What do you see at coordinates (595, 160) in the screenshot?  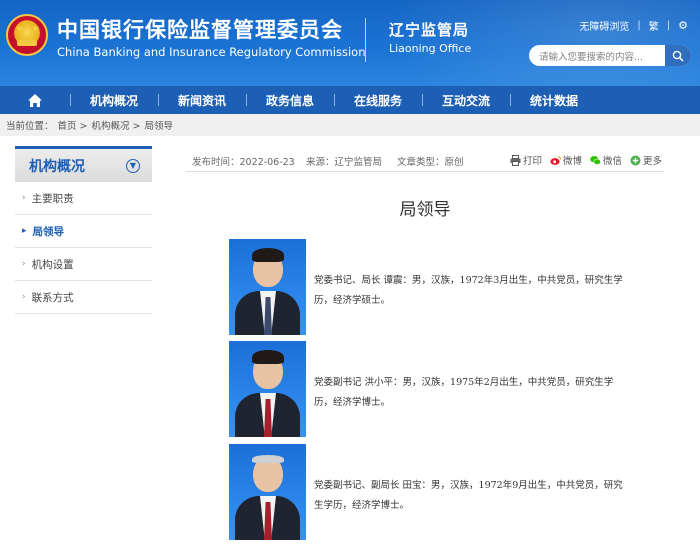 I see `wechat-icon` at bounding box center [595, 160].